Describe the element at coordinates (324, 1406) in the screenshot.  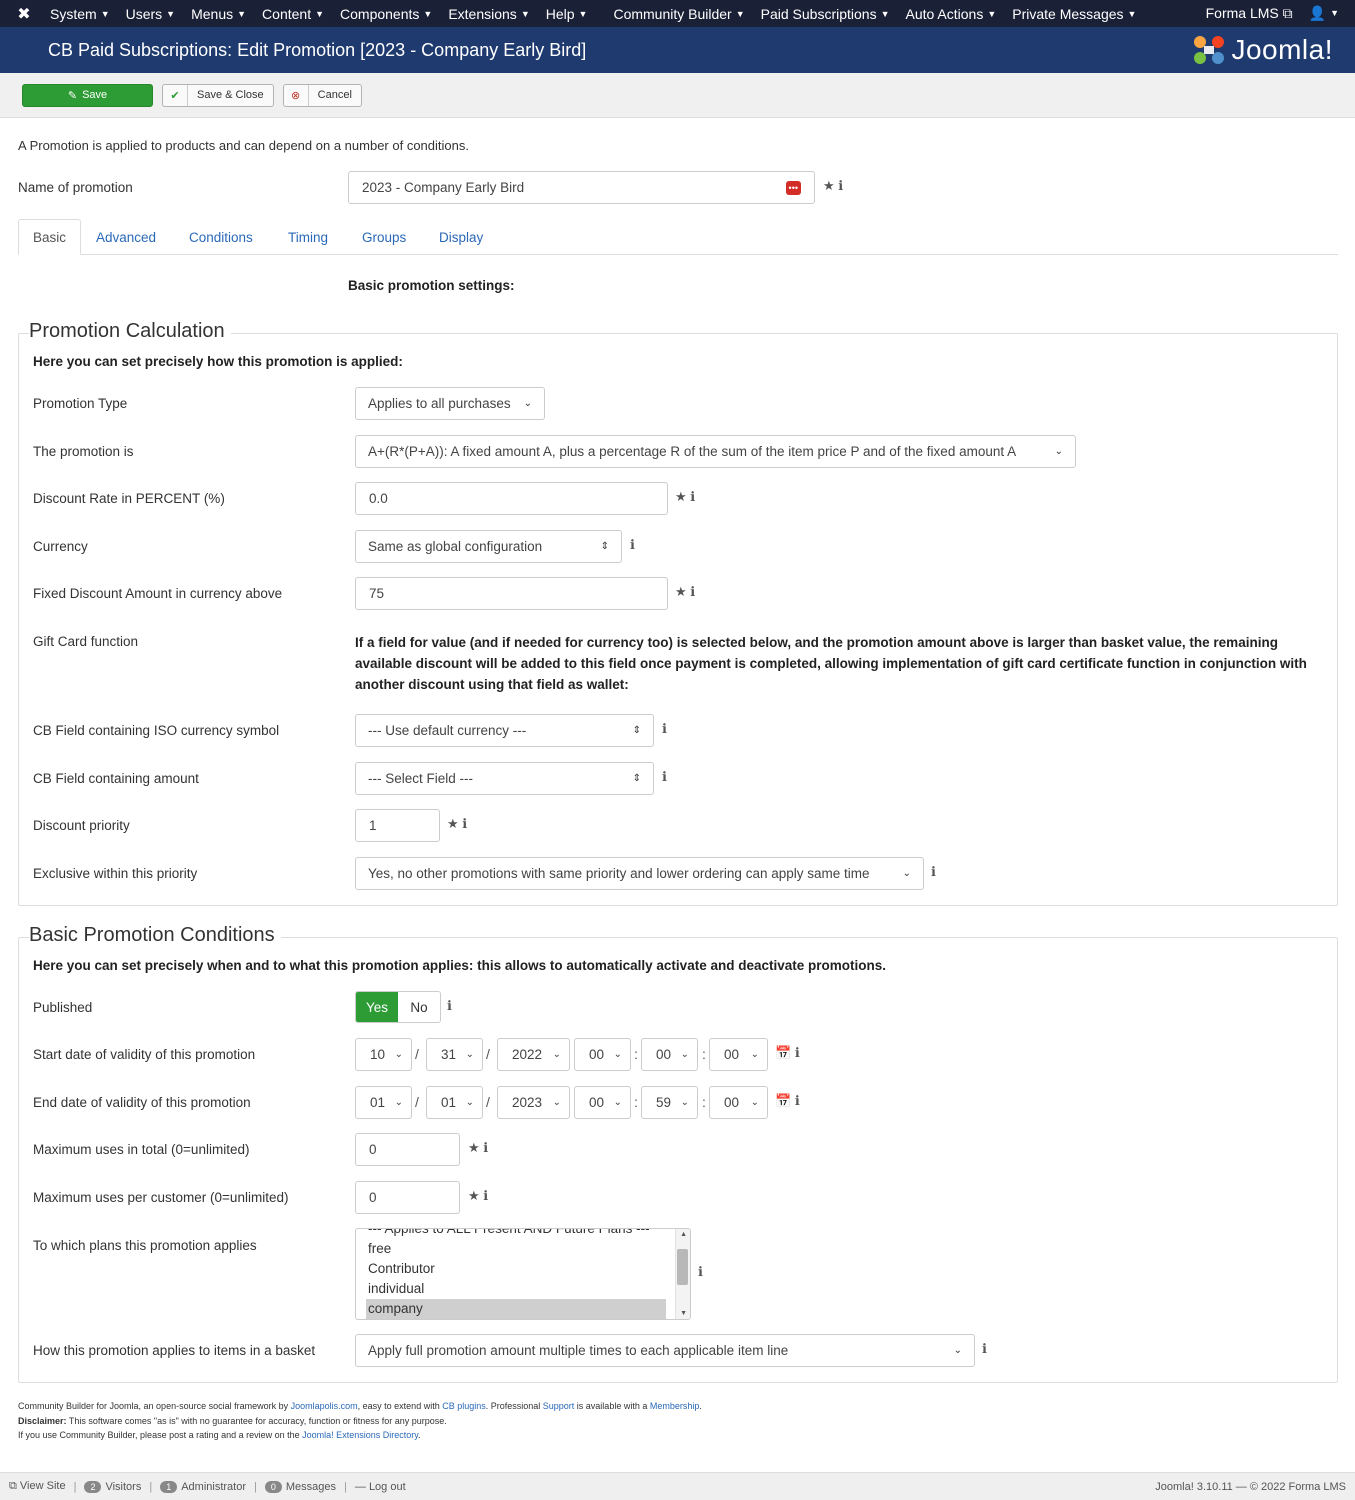
I see `joomlapolis-link: Joomlapolis.com` at that location.